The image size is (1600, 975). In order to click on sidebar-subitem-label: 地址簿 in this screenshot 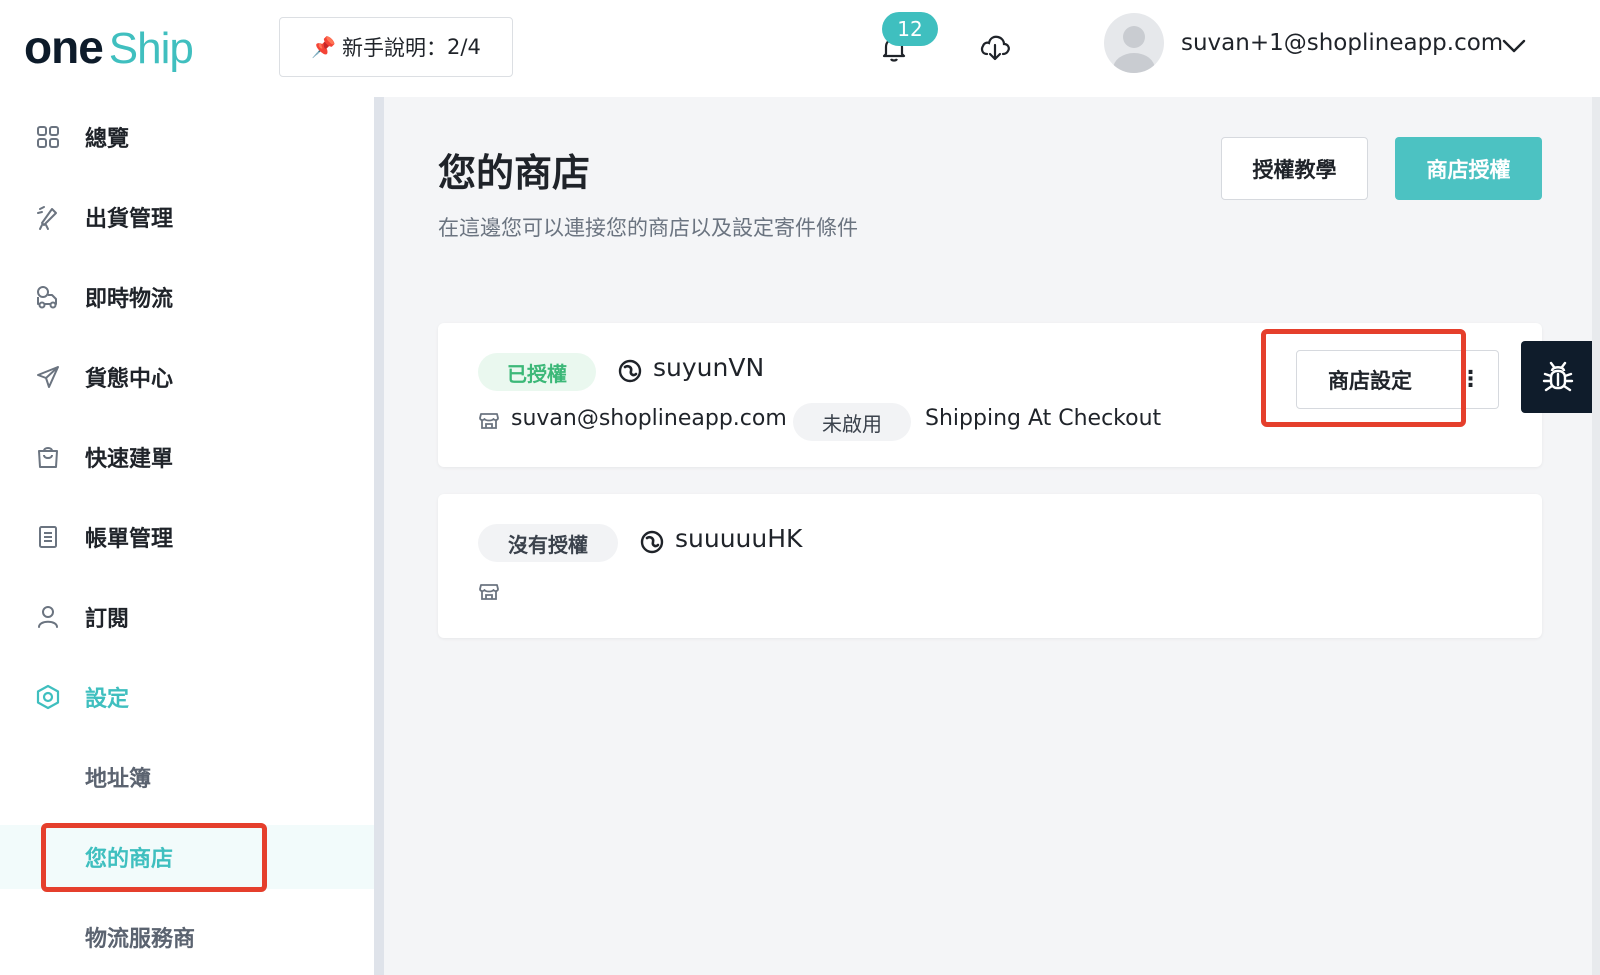, I will do `click(118, 779)`.